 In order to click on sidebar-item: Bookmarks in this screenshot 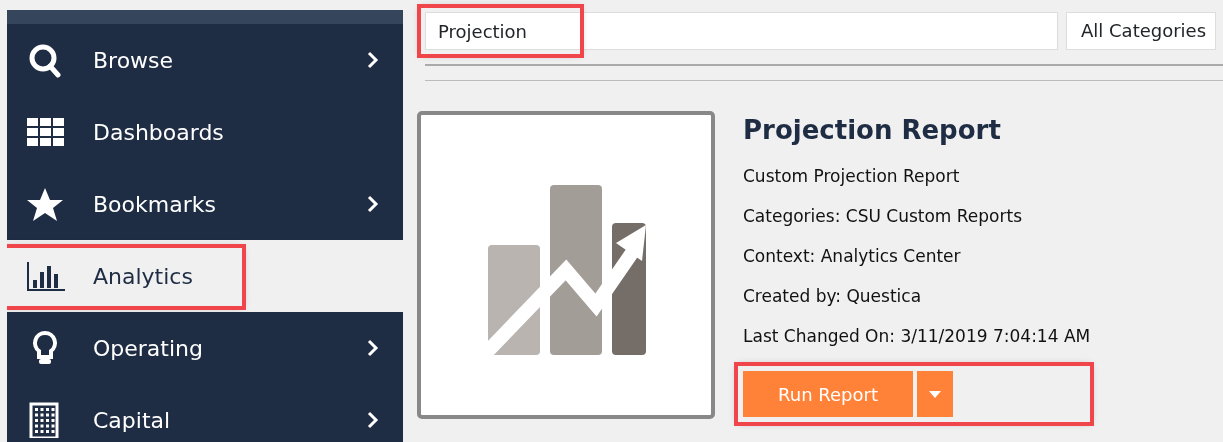, I will do `click(205, 204)`.